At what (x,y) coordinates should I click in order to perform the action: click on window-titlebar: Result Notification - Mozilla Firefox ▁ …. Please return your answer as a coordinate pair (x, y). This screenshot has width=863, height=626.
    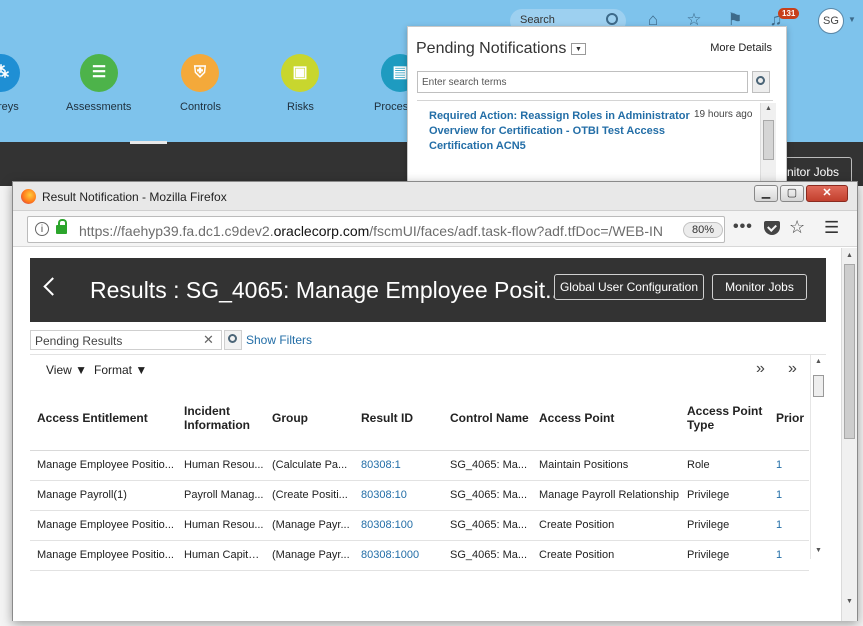
    Looking at the image, I should click on (435, 196).